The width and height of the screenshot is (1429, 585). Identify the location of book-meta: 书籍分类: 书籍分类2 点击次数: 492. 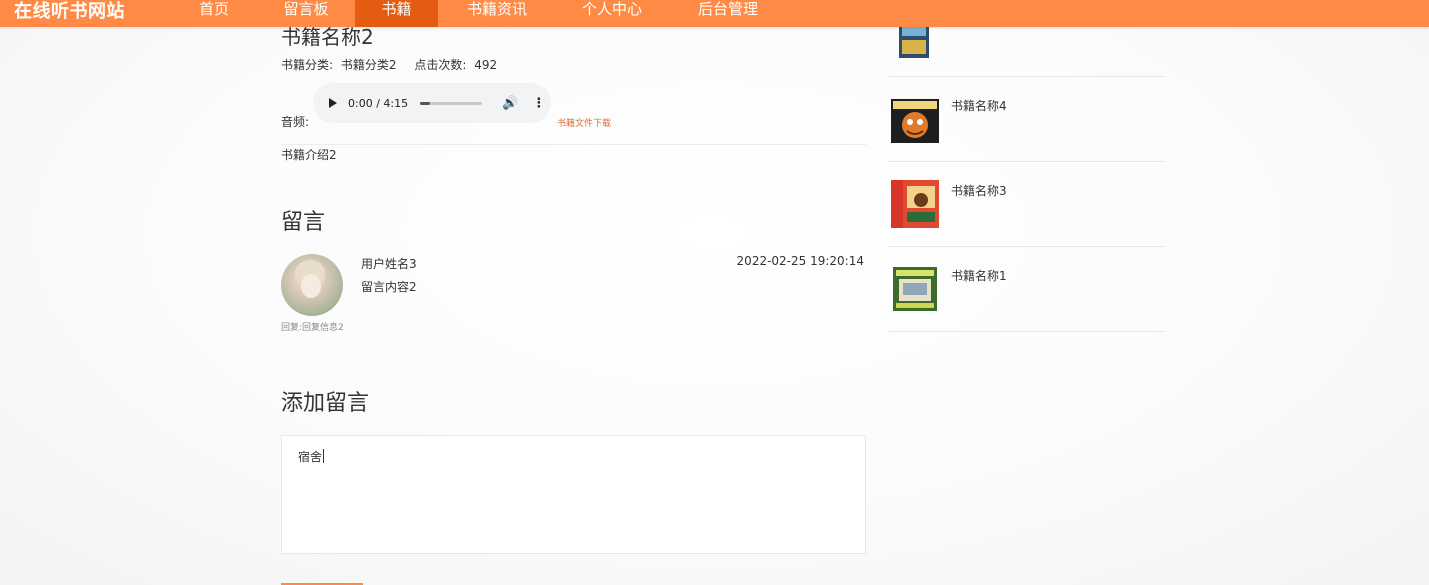
(391, 64).